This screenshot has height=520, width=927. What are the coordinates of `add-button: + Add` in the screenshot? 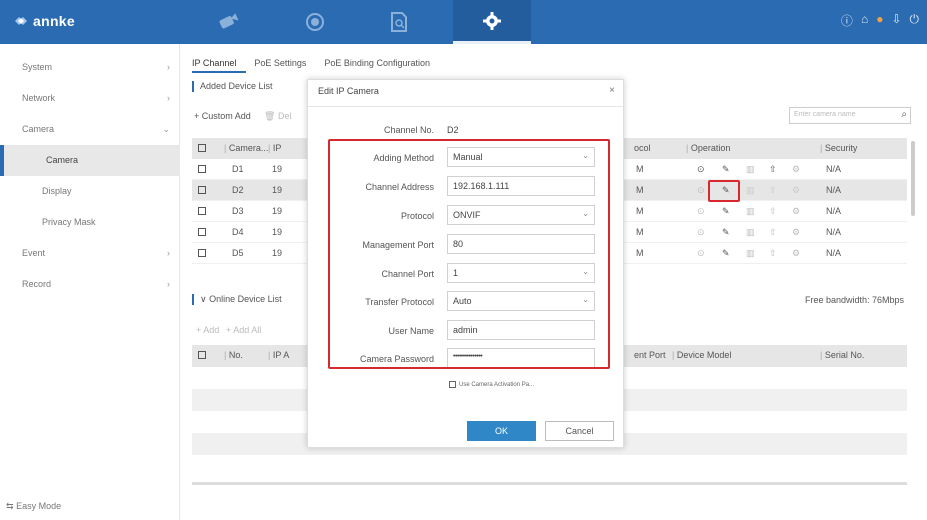 It's located at (207, 330).